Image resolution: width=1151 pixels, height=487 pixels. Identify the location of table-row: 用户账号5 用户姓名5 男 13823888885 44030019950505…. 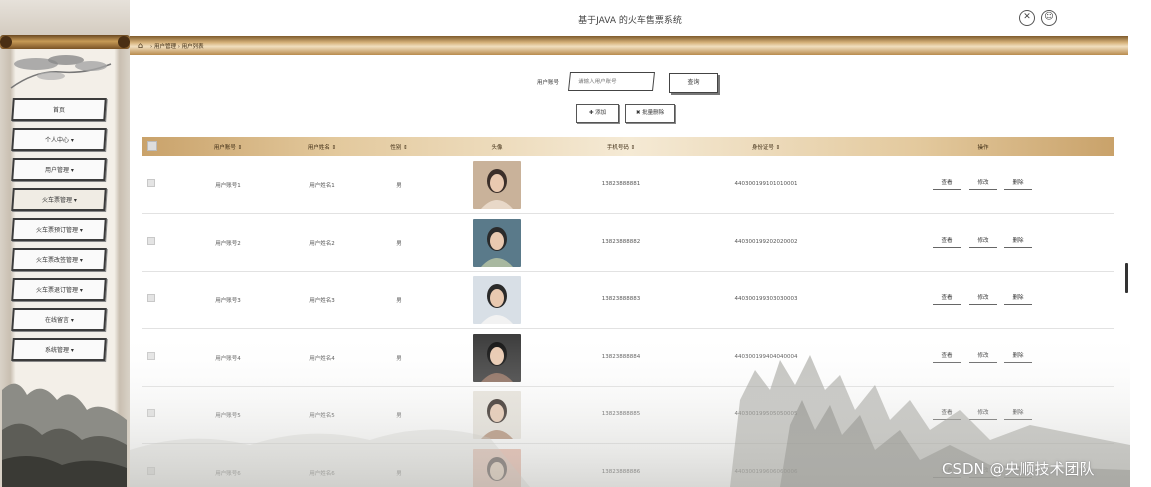
(628, 415).